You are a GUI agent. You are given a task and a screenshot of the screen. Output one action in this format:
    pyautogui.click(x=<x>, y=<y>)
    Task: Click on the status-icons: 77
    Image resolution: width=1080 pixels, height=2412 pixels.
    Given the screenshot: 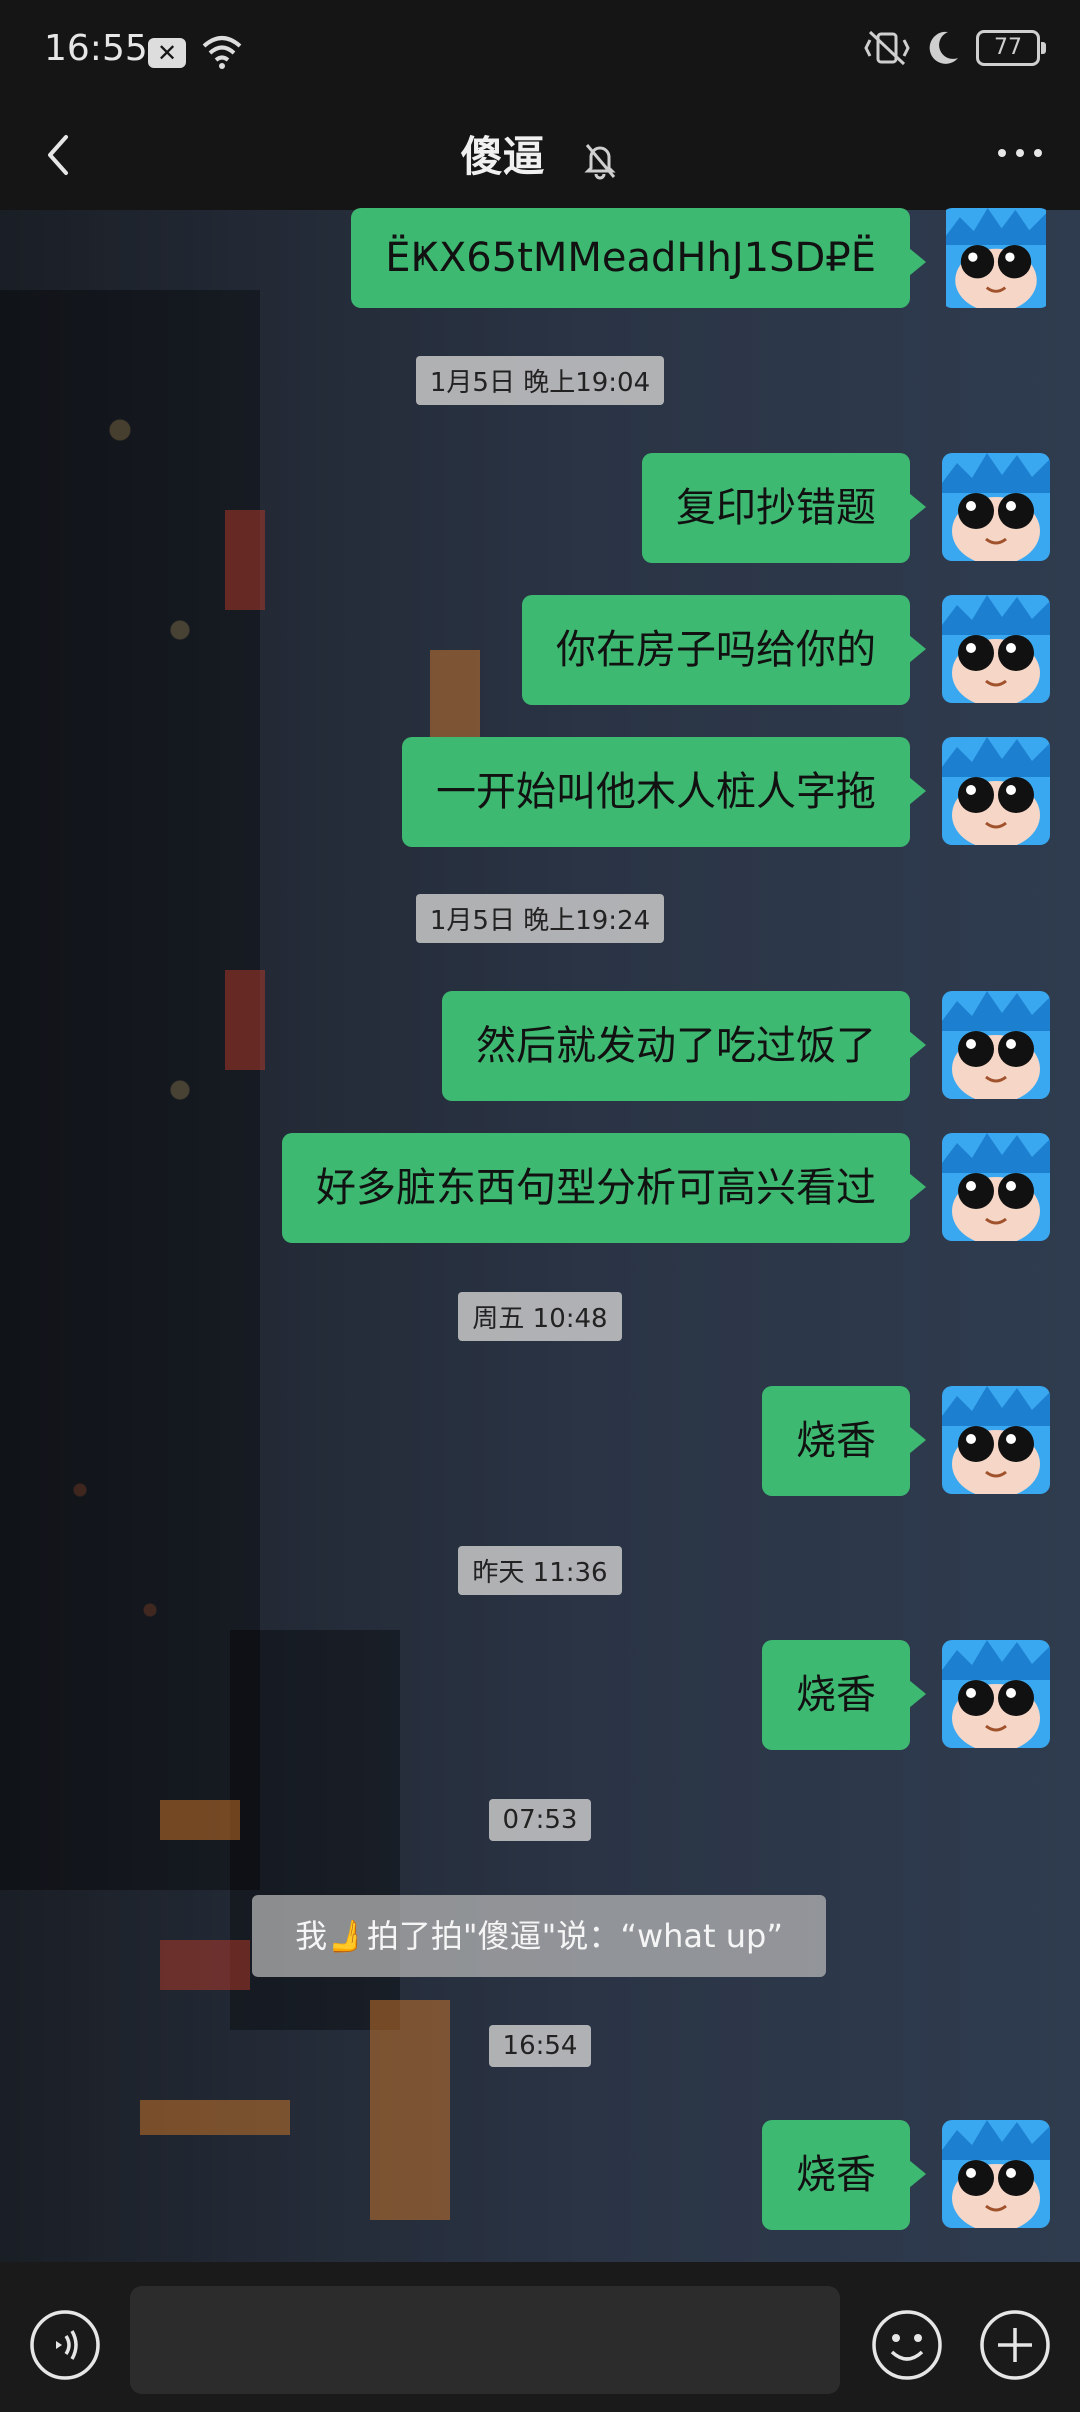 What is the action you would take?
    pyautogui.click(x=955, y=48)
    